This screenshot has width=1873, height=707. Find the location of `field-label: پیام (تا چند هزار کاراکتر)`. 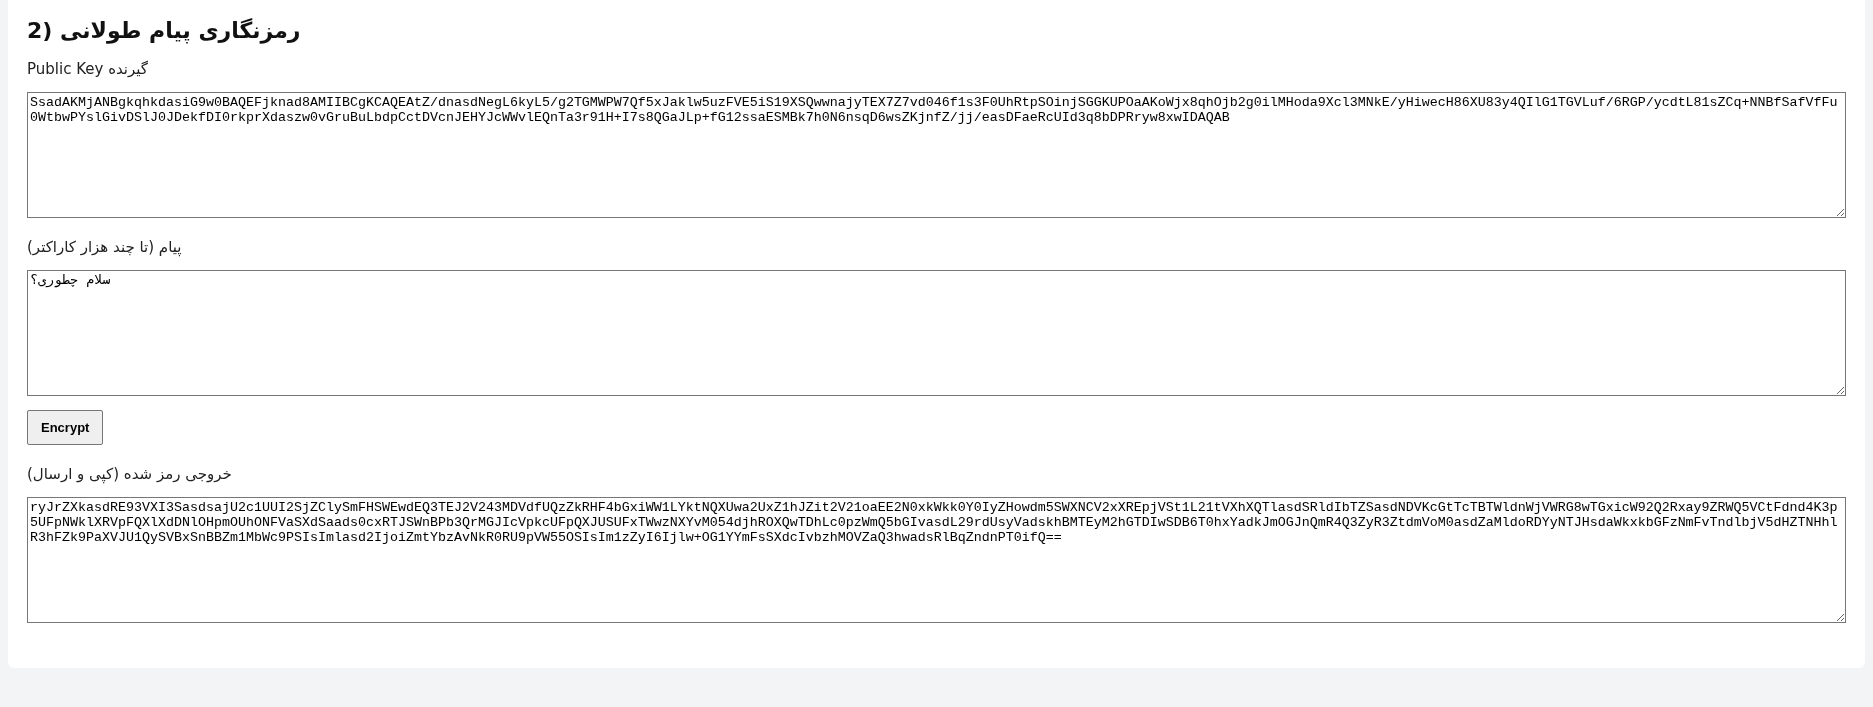

field-label: پیام (تا چند هزار کاراکتر) is located at coordinates (104, 247).